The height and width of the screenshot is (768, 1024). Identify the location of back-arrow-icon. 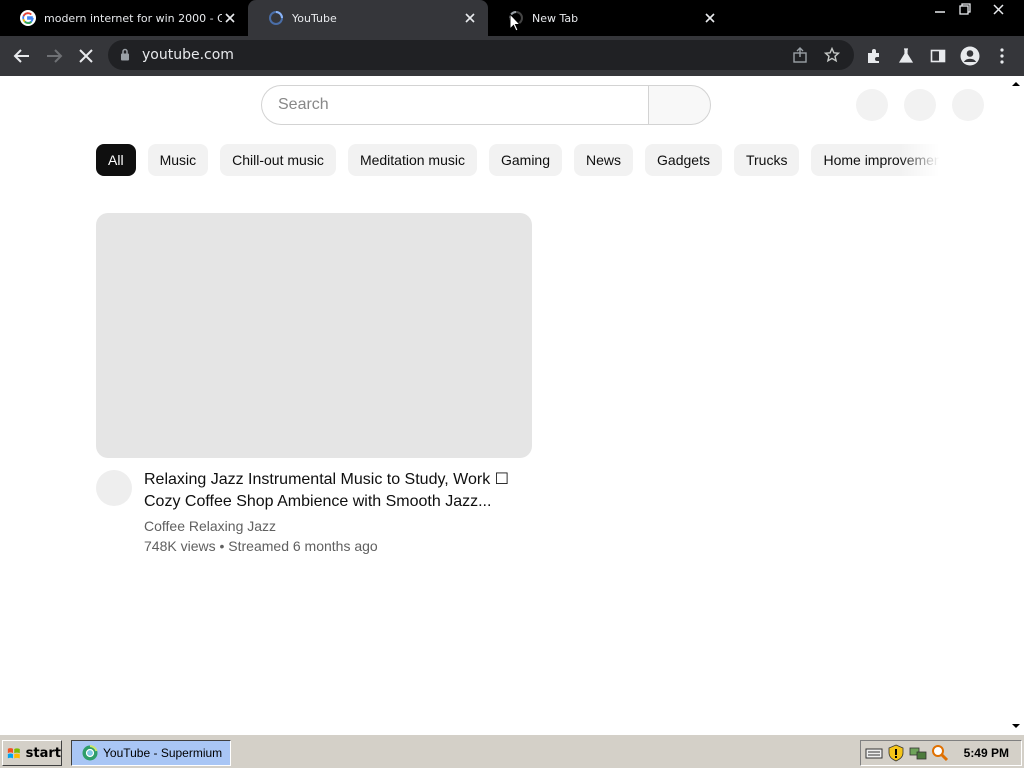
(21, 56).